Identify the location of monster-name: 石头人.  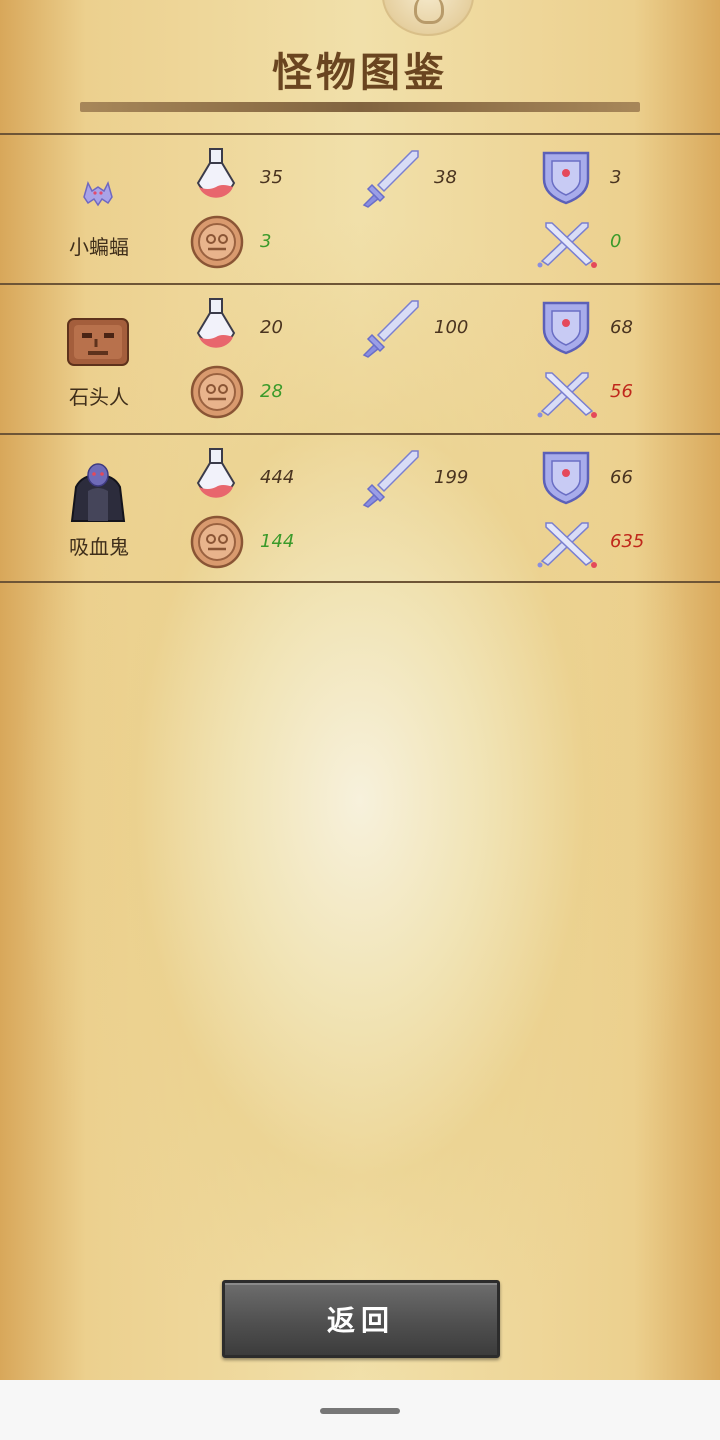
(99, 397).